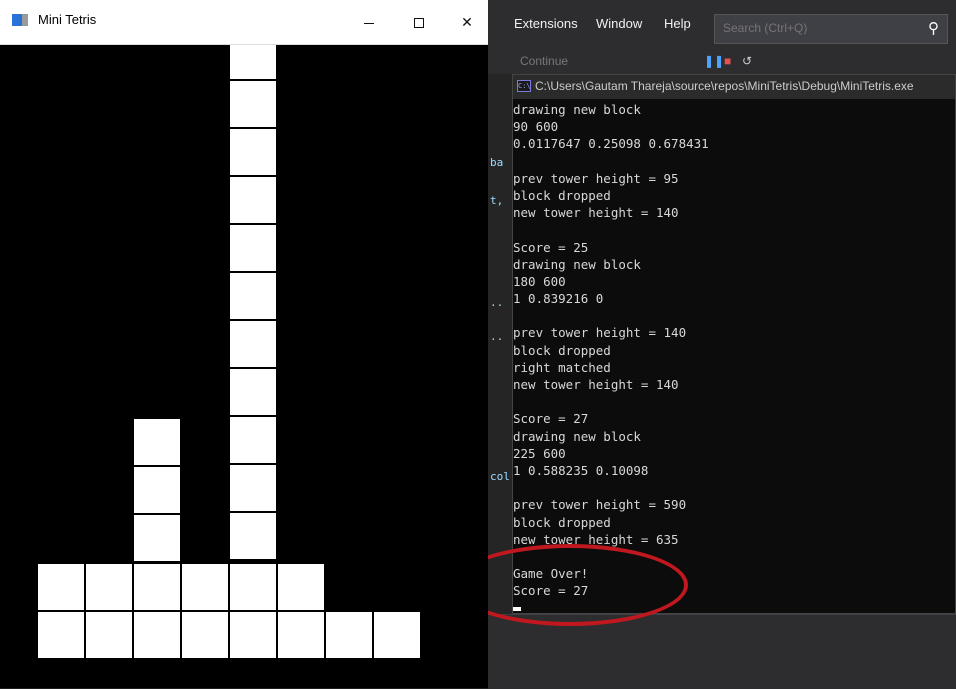 The image size is (956, 689). I want to click on console-line: 225 600, so click(539, 453).